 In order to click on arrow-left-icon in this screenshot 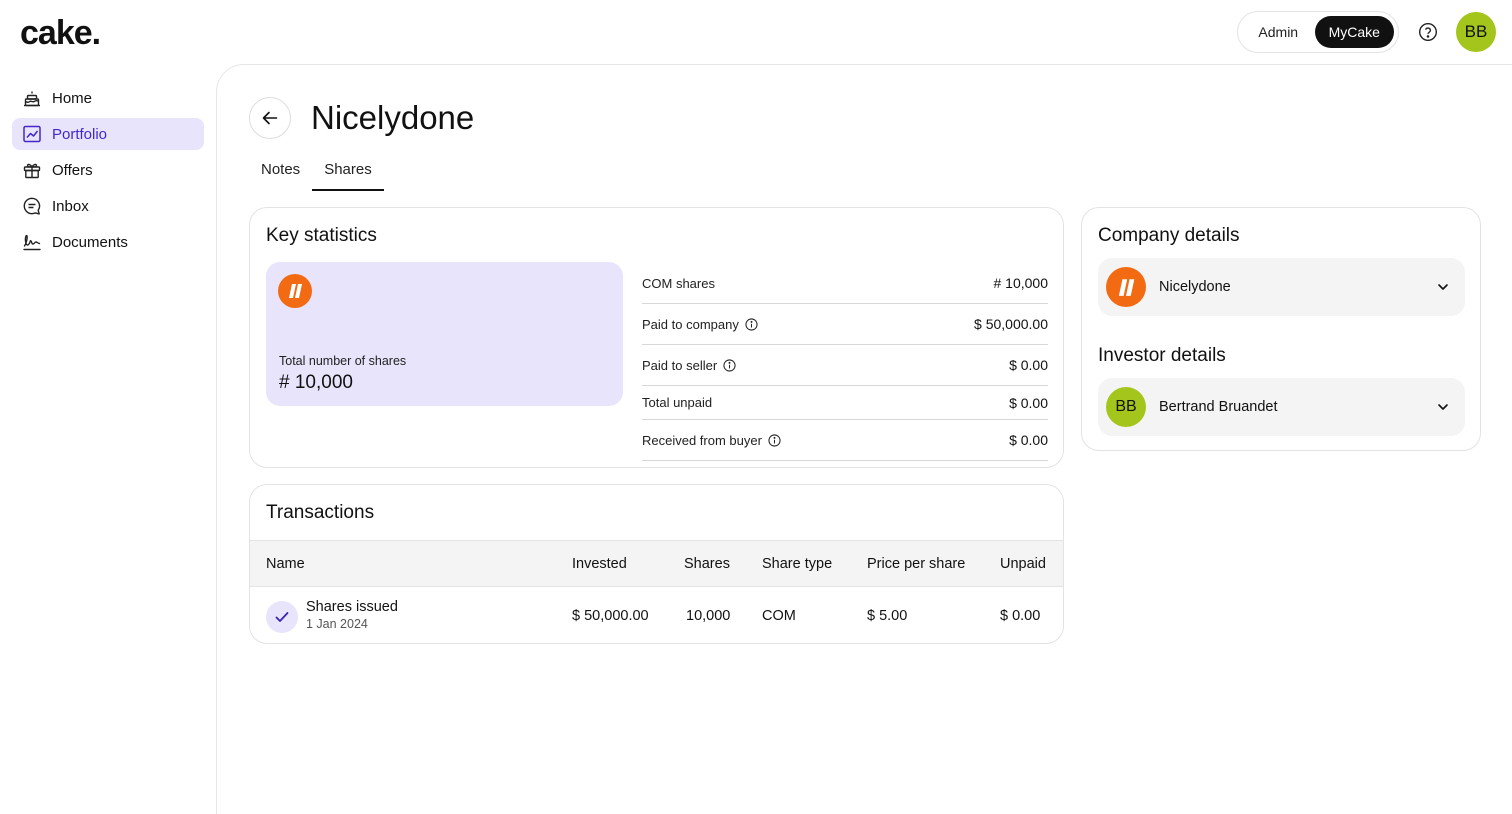, I will do `click(270, 118)`.